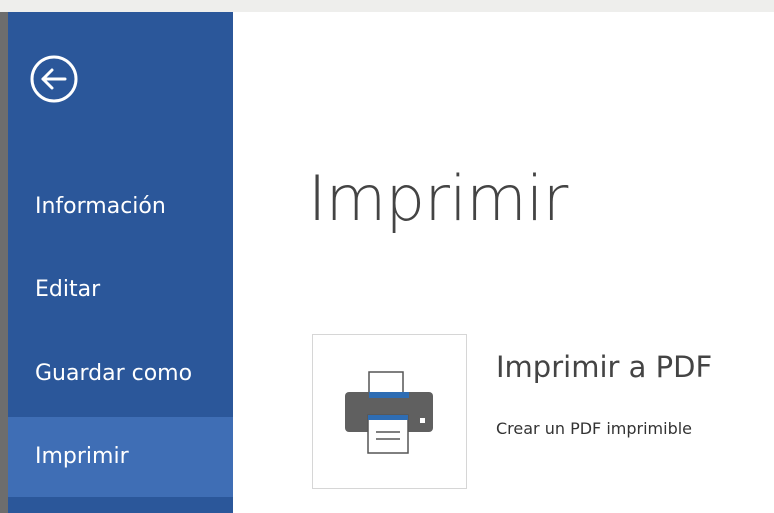 The width and height of the screenshot is (774, 513). Describe the element at coordinates (594, 428) in the screenshot. I see `printer-description: Crear un PDF imprimible` at that location.